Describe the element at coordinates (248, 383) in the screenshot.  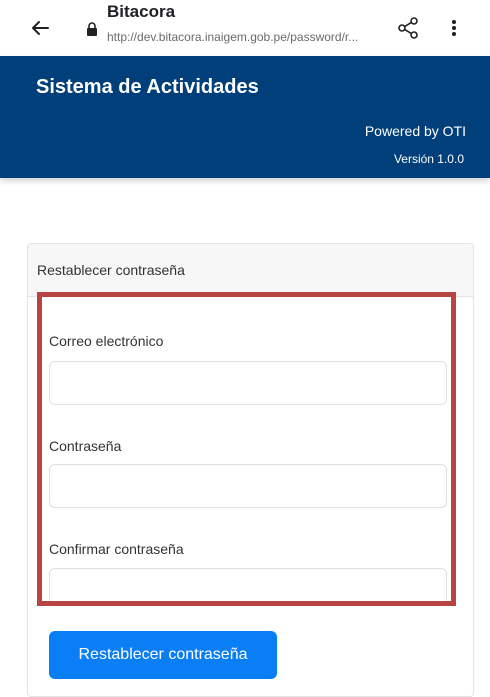
I see `email-field` at that location.